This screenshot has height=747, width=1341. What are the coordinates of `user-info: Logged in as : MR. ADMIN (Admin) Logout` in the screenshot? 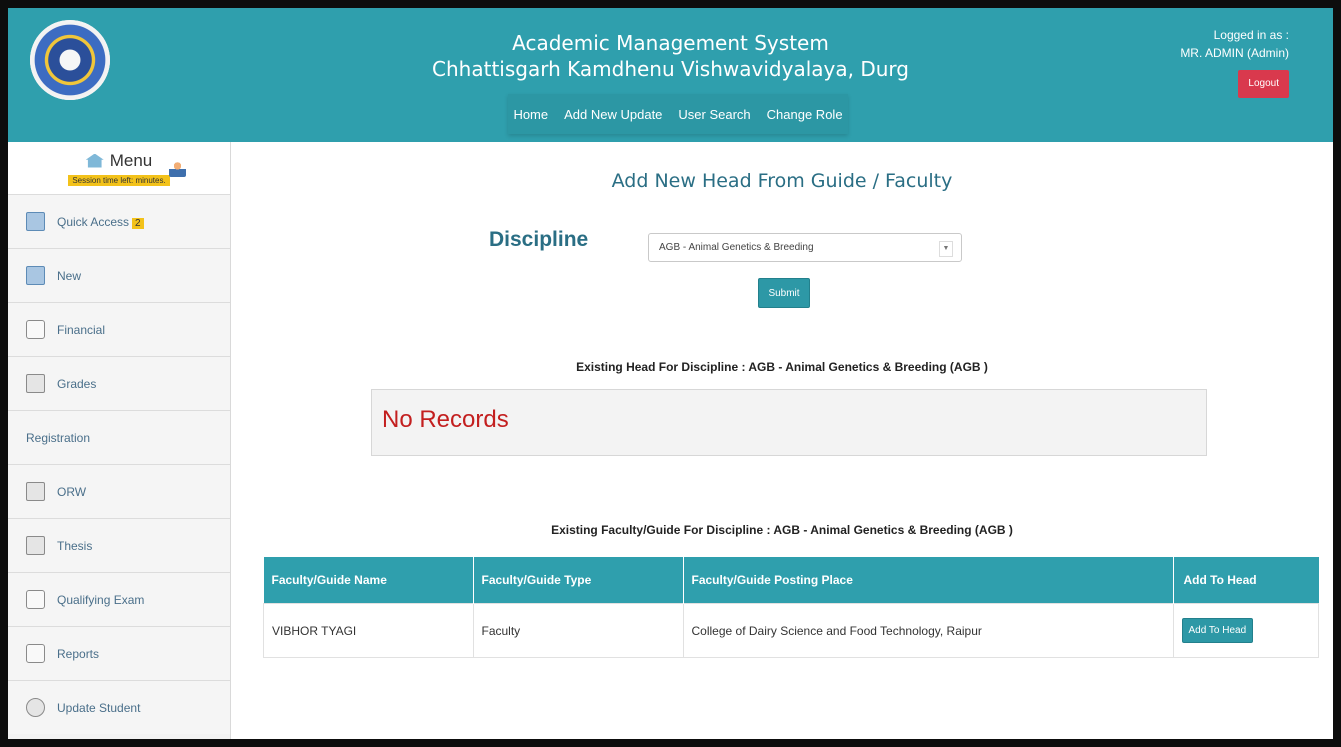 It's located at (1234, 62).